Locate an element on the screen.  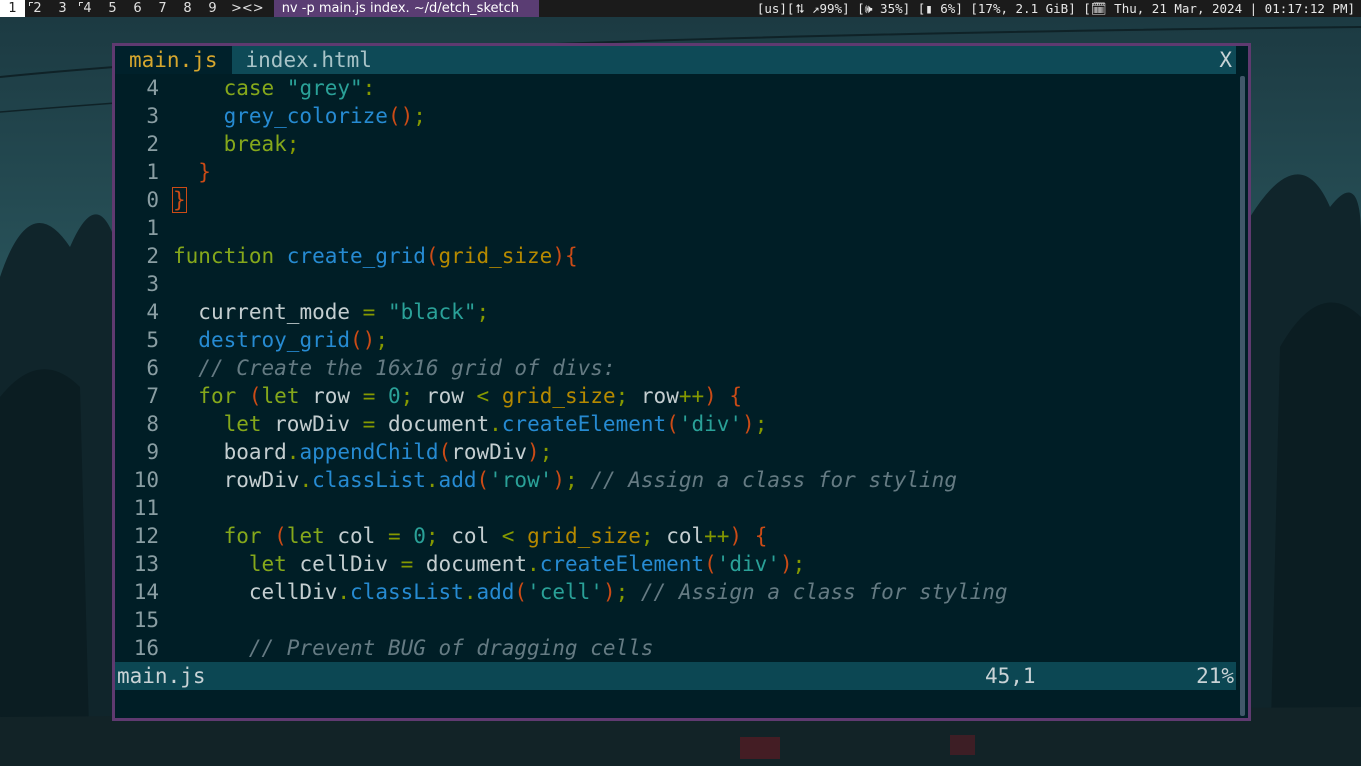
statusline-scroll-percent: 21% is located at coordinates (1215, 676).